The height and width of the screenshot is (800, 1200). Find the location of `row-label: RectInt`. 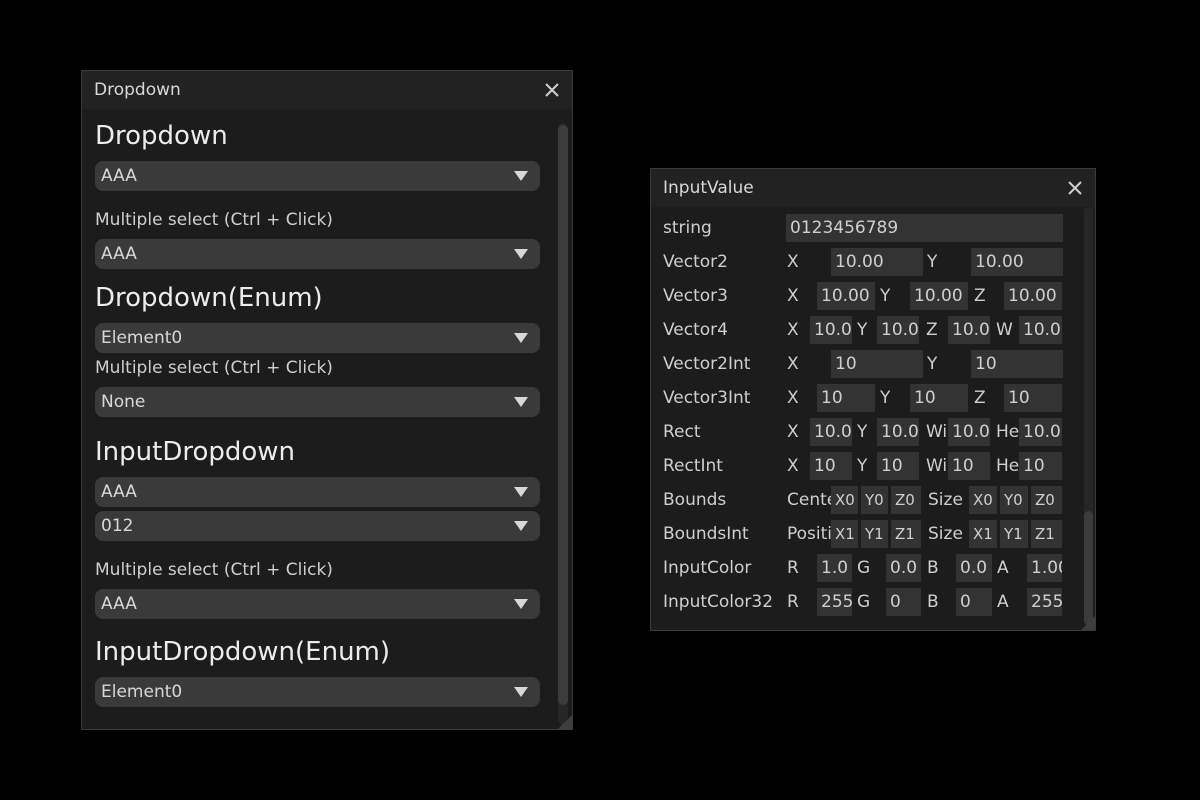

row-label: RectInt is located at coordinates (693, 466).